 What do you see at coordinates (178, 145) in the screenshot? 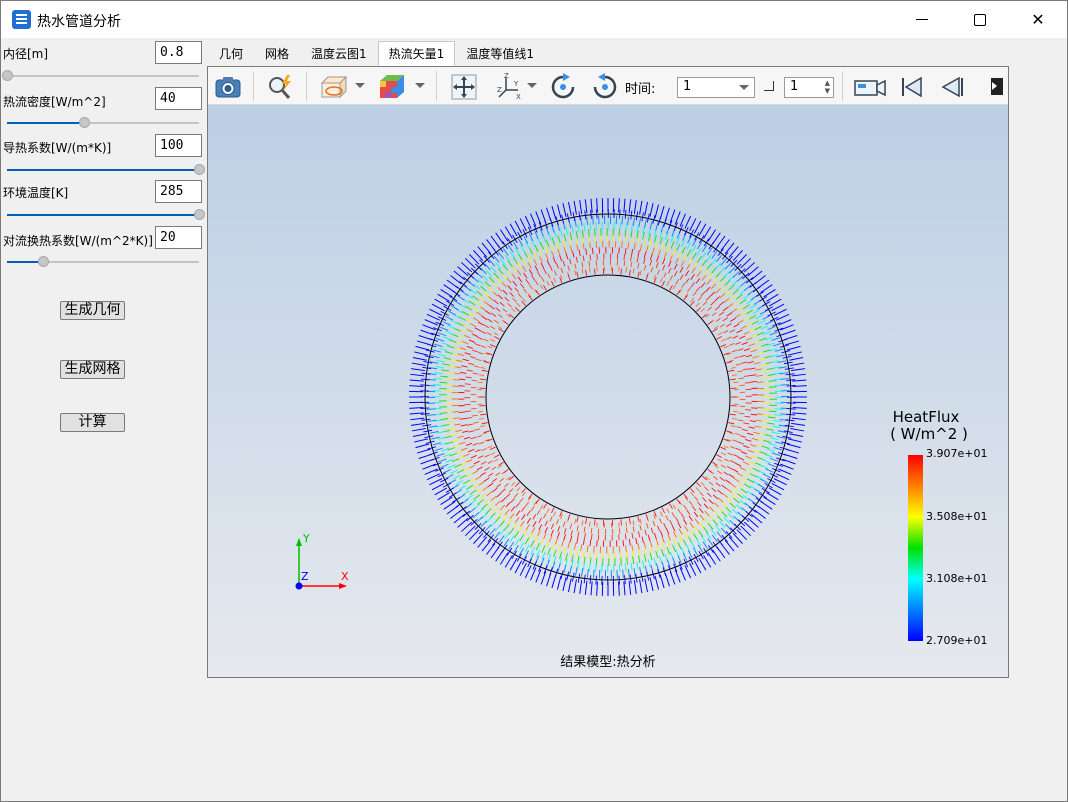
I see `conductivity-input: 100` at bounding box center [178, 145].